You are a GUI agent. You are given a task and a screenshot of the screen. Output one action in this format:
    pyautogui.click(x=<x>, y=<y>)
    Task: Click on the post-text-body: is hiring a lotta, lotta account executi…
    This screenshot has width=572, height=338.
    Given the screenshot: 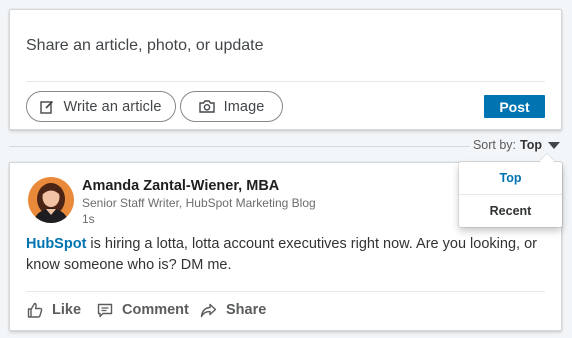 What is the action you would take?
    pyautogui.click(x=281, y=254)
    